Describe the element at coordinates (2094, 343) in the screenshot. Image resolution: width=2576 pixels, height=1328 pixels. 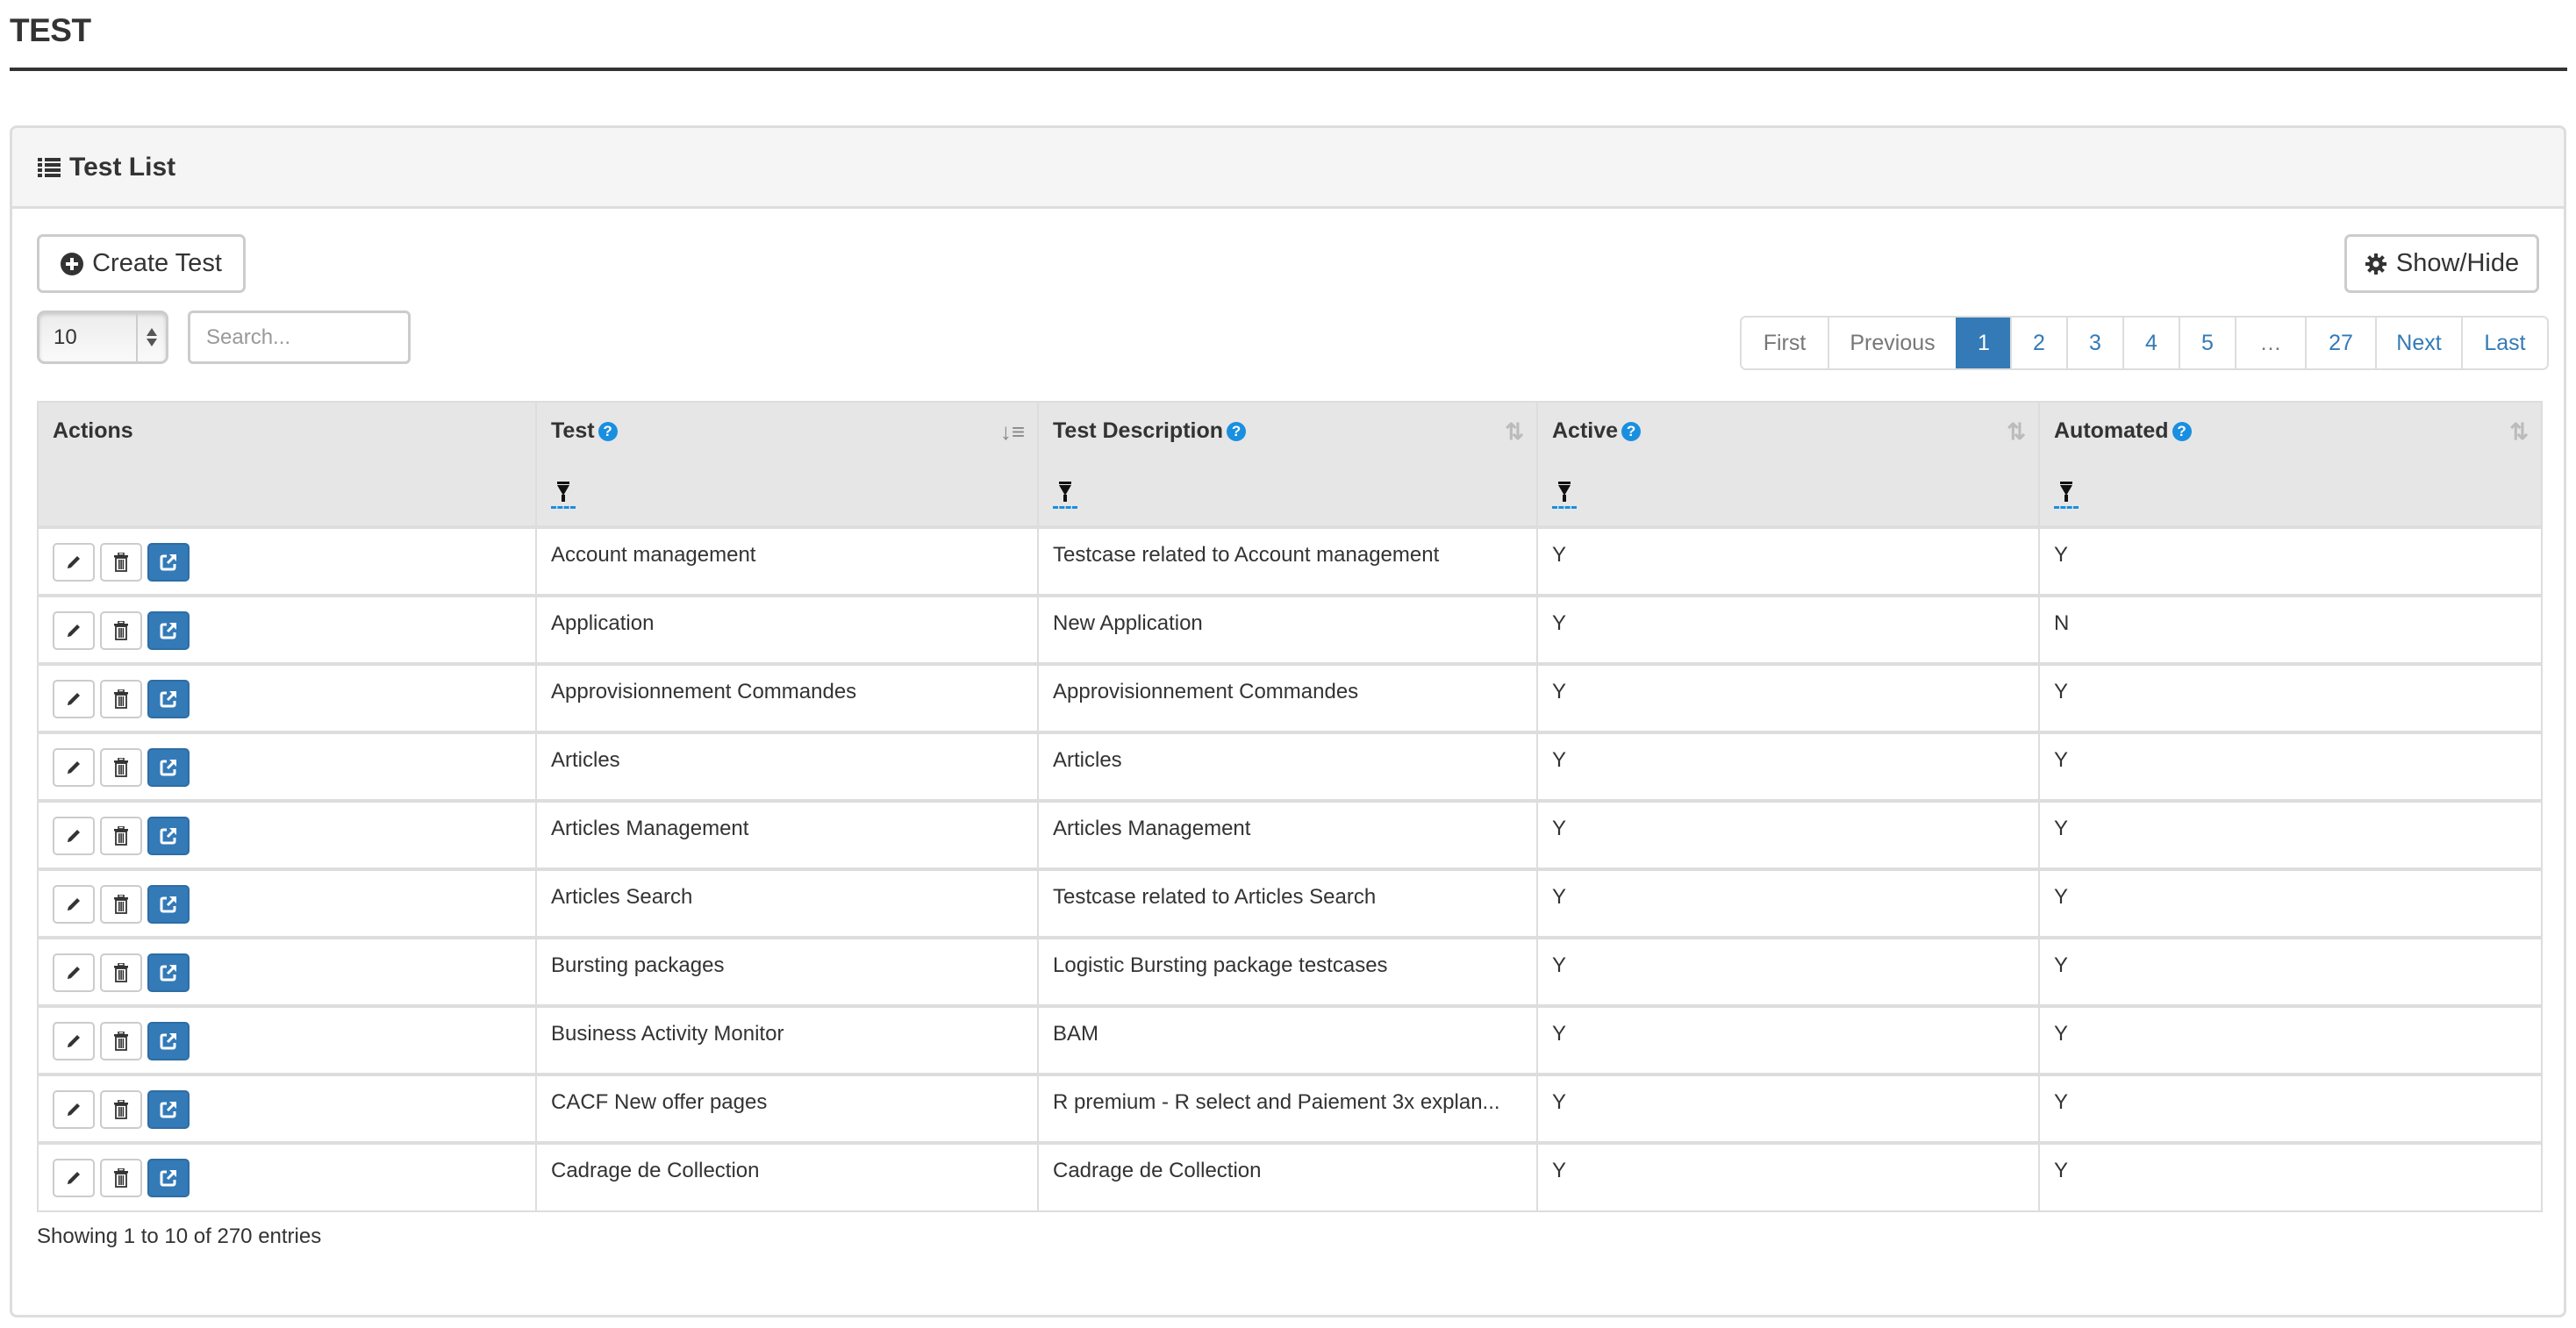
I see `page-button: 3` at that location.